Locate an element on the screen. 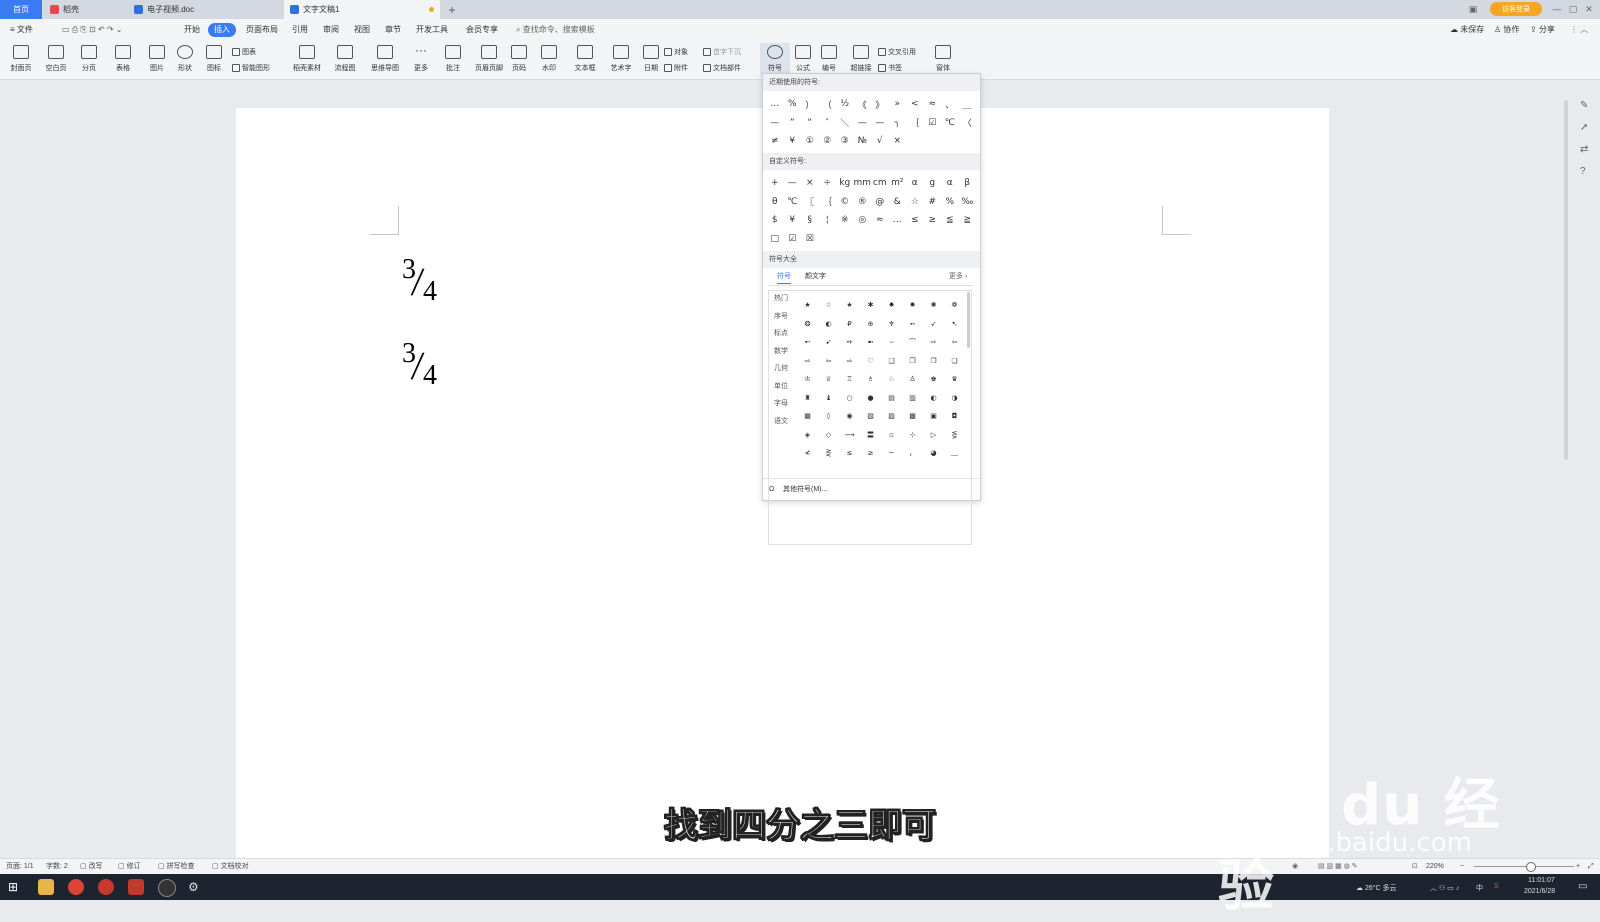 This screenshot has width=1600, height=922. menu-dev-tools: 开发工具 is located at coordinates (432, 30).